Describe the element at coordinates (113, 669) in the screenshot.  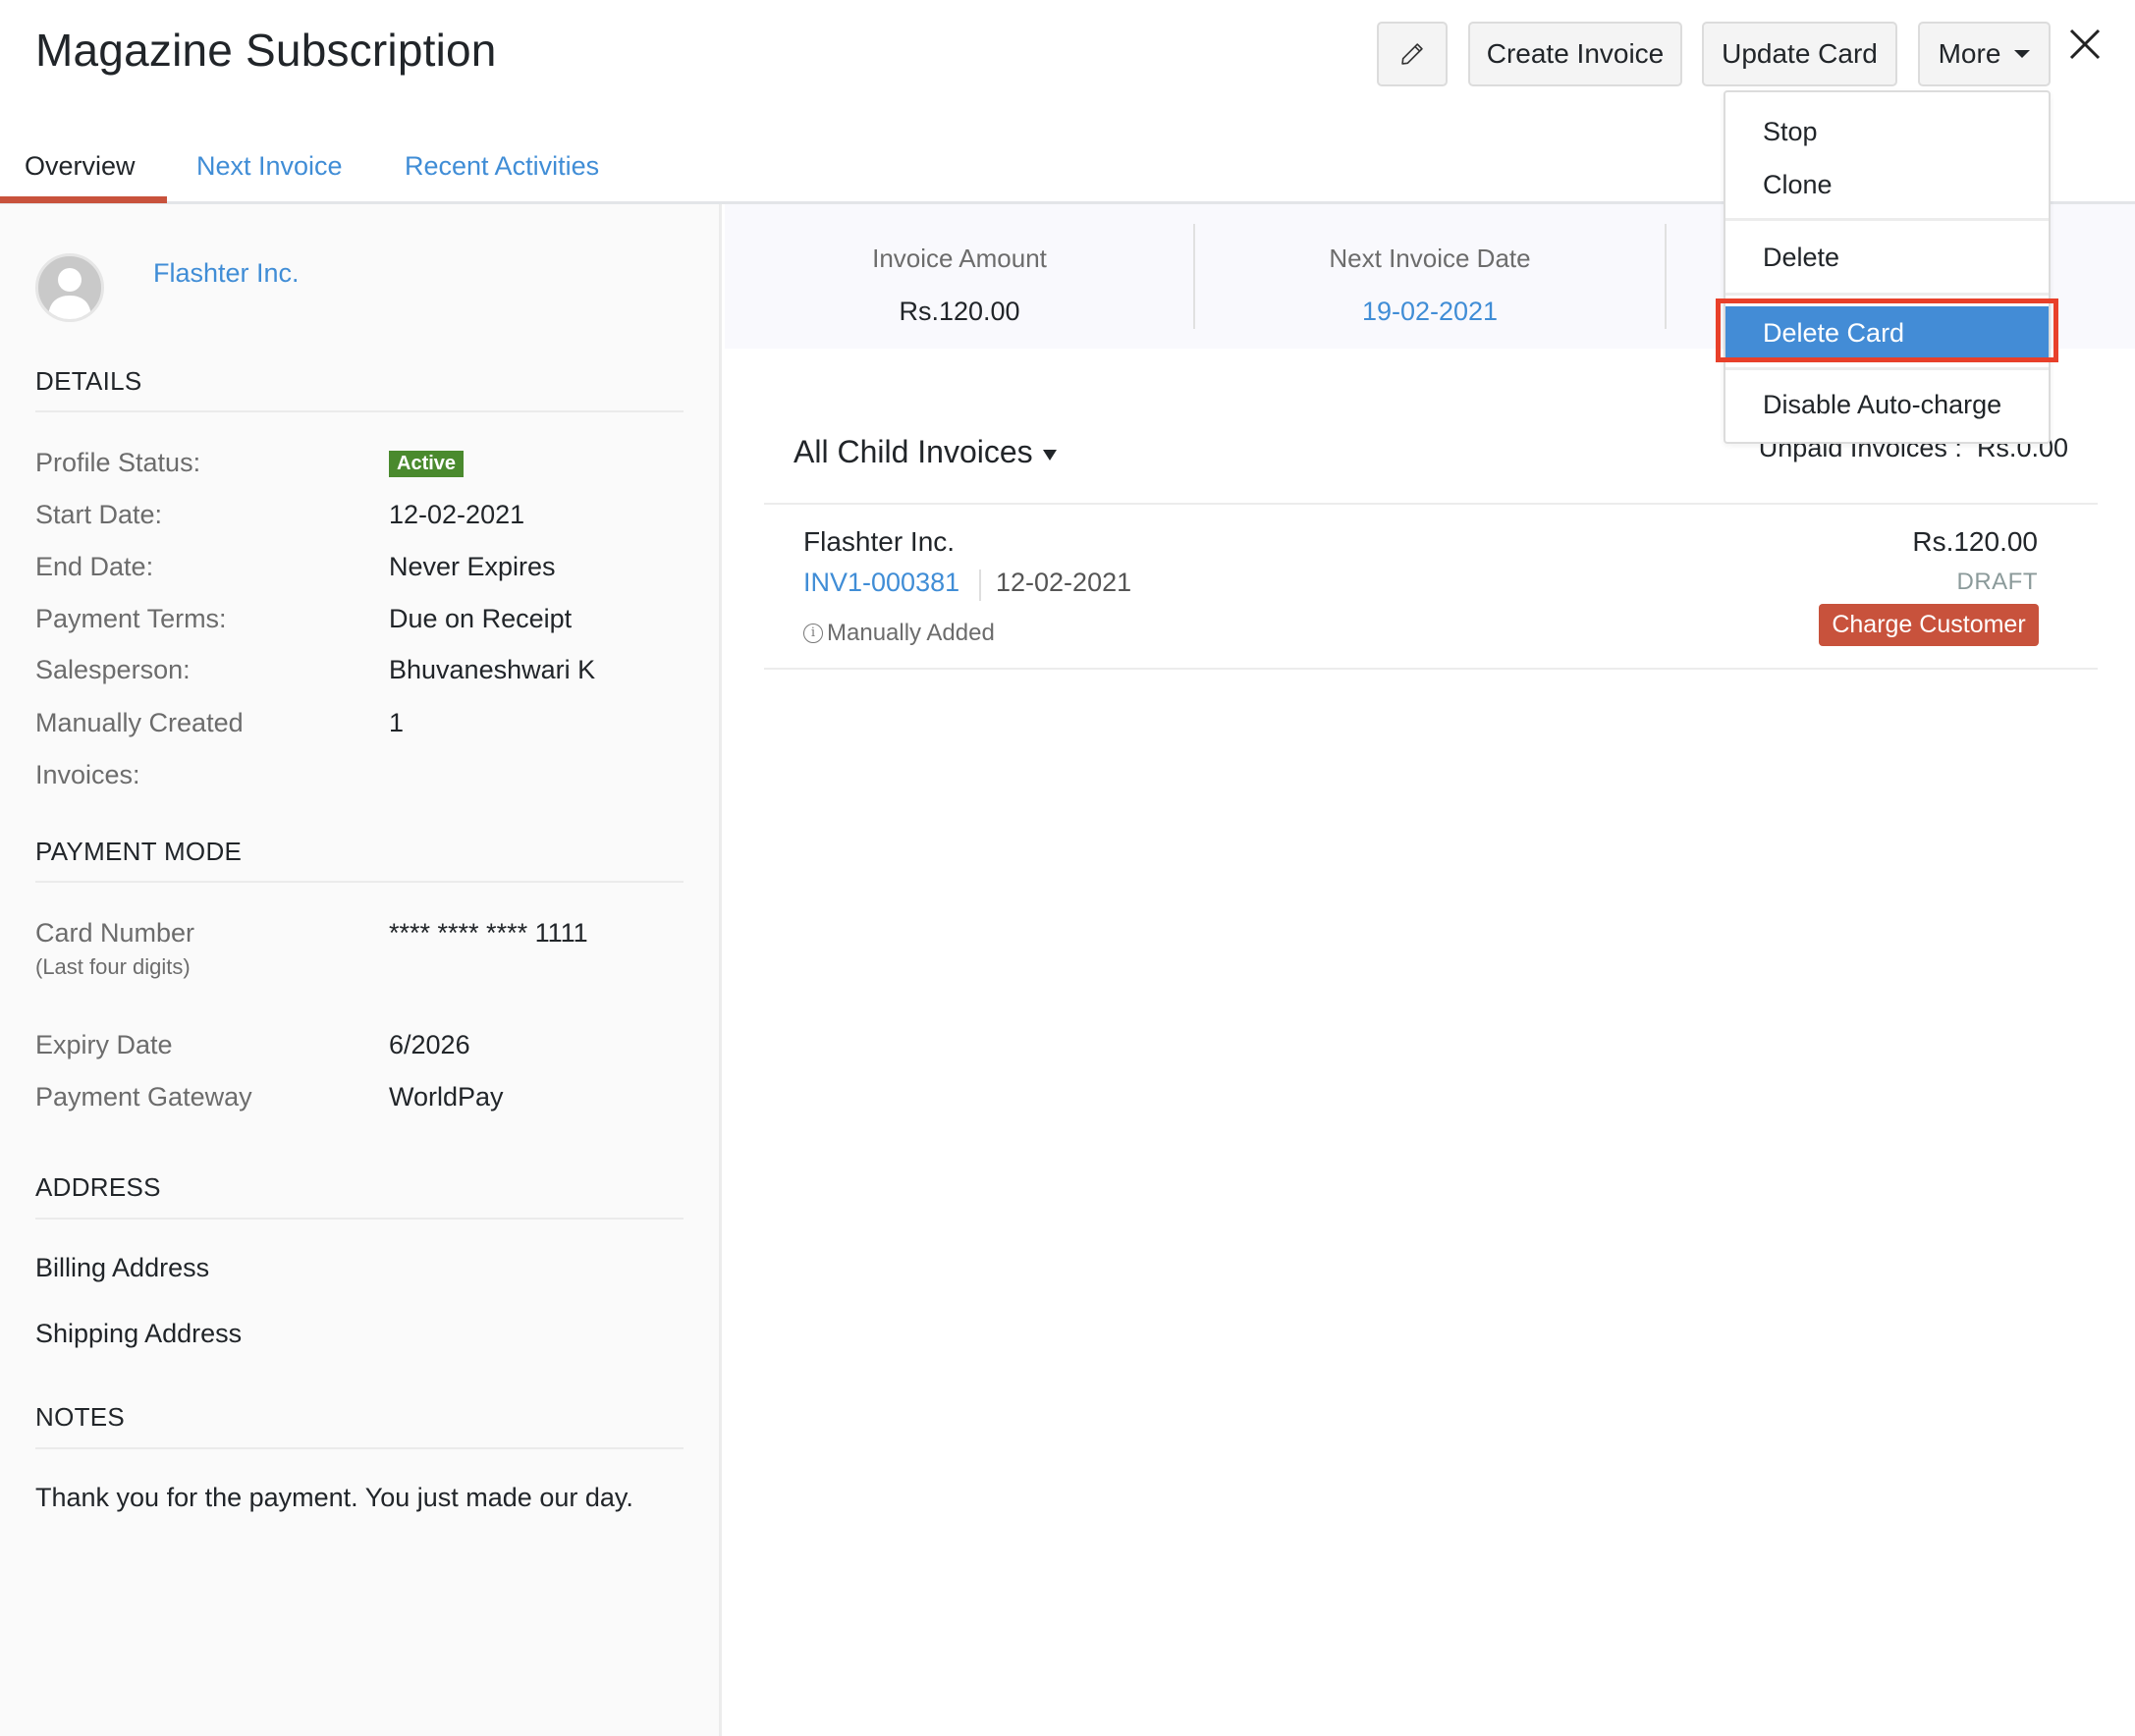
I see `salesperson-label: Salesperson:` at that location.